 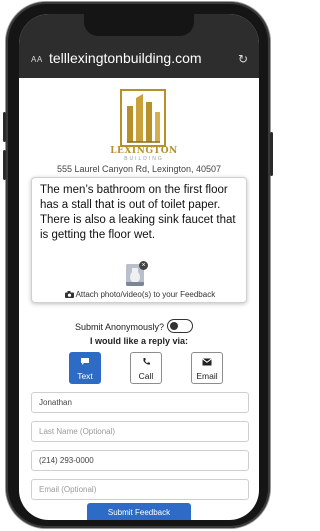 I want to click on reply-via-label: I would like a reply via:, so click(x=139, y=341).